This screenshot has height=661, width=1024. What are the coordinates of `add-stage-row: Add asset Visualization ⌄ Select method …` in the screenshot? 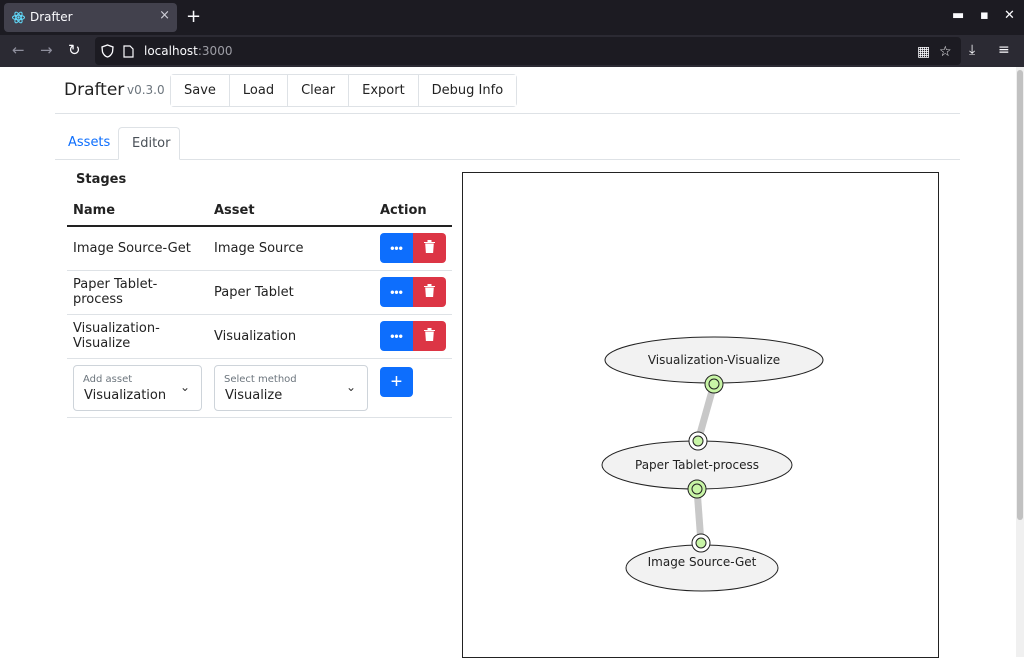 It's located at (259, 388).